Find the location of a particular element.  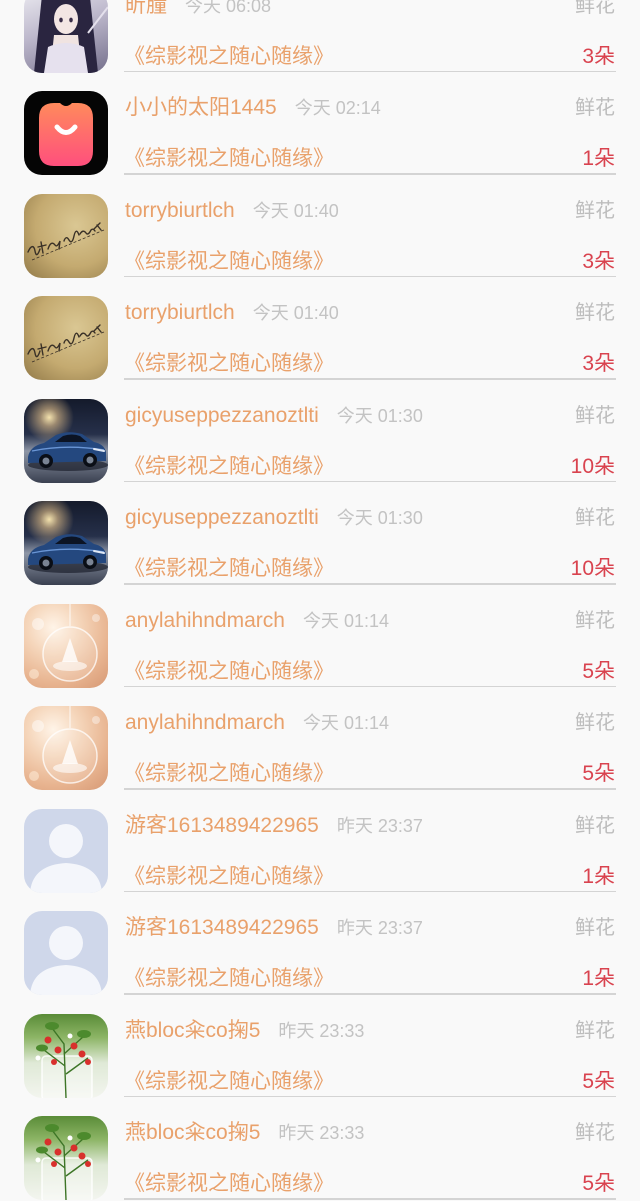

record-header: 昕朣 今天 06:08 is located at coordinates (198, 9).